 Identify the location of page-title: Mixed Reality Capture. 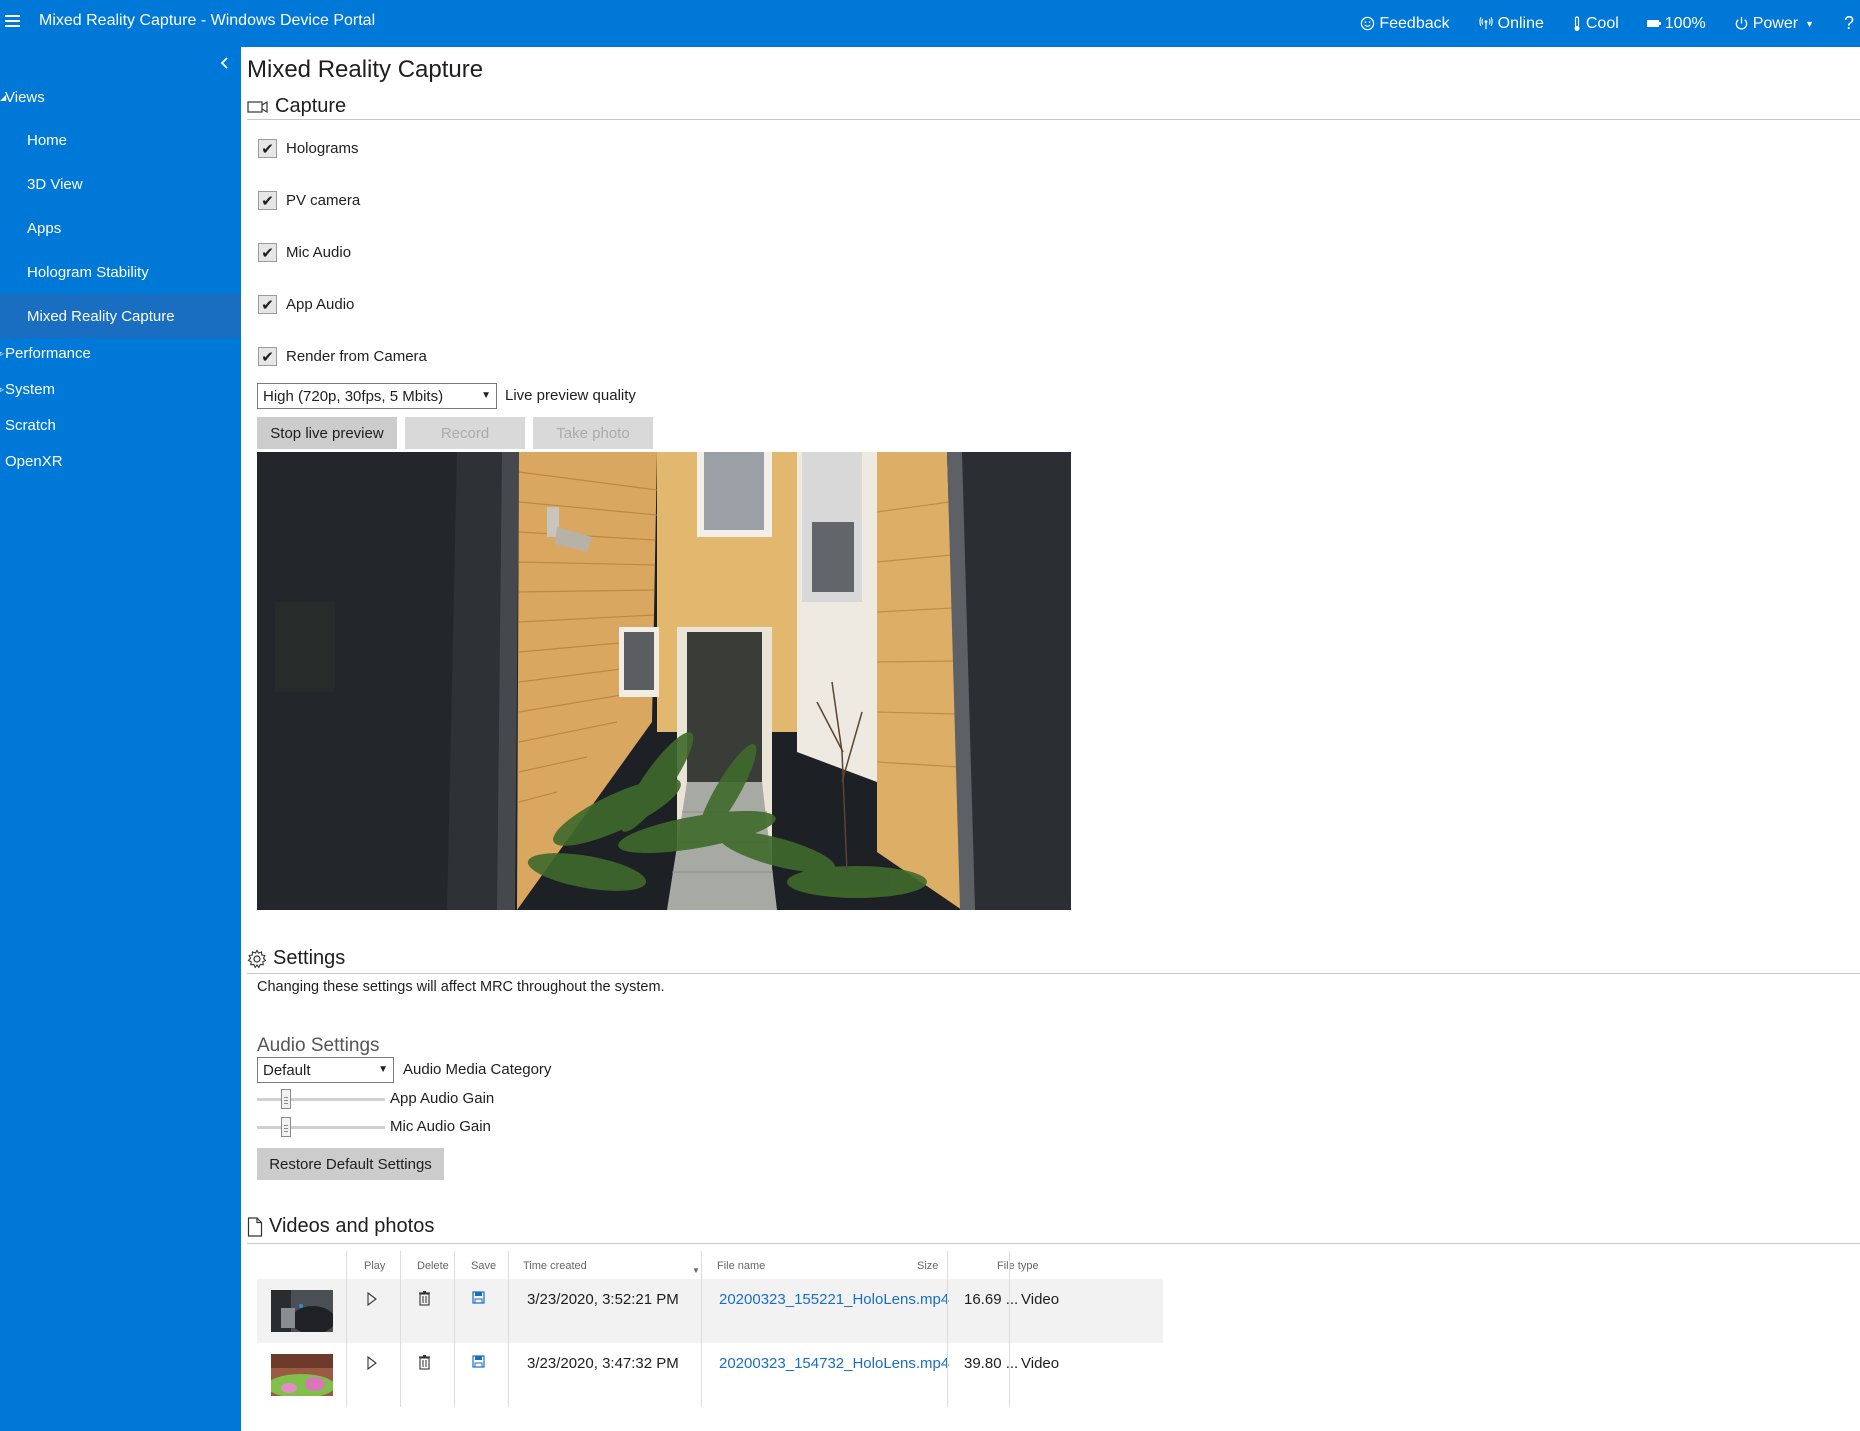
(365, 69).